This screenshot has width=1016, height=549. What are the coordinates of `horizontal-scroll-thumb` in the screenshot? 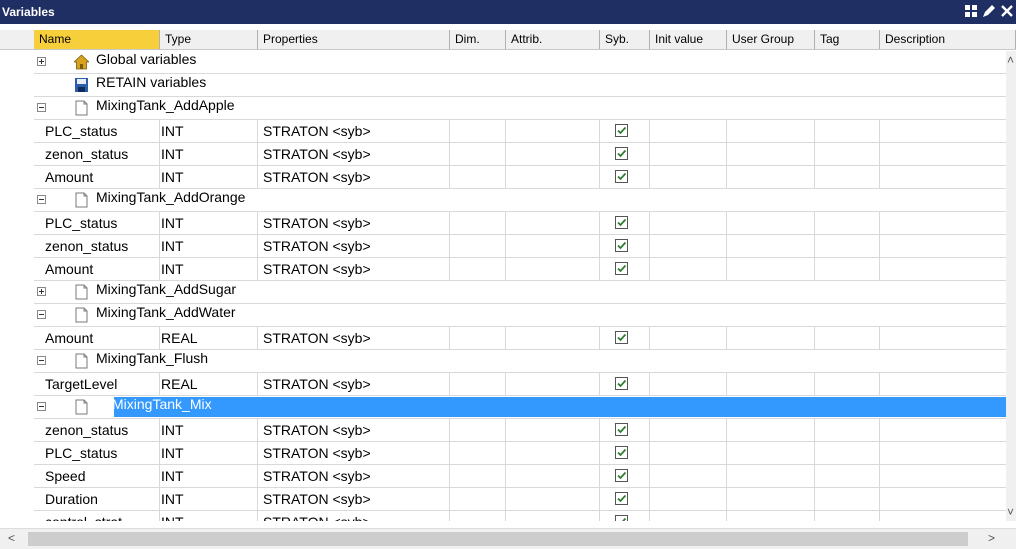 It's located at (498, 539).